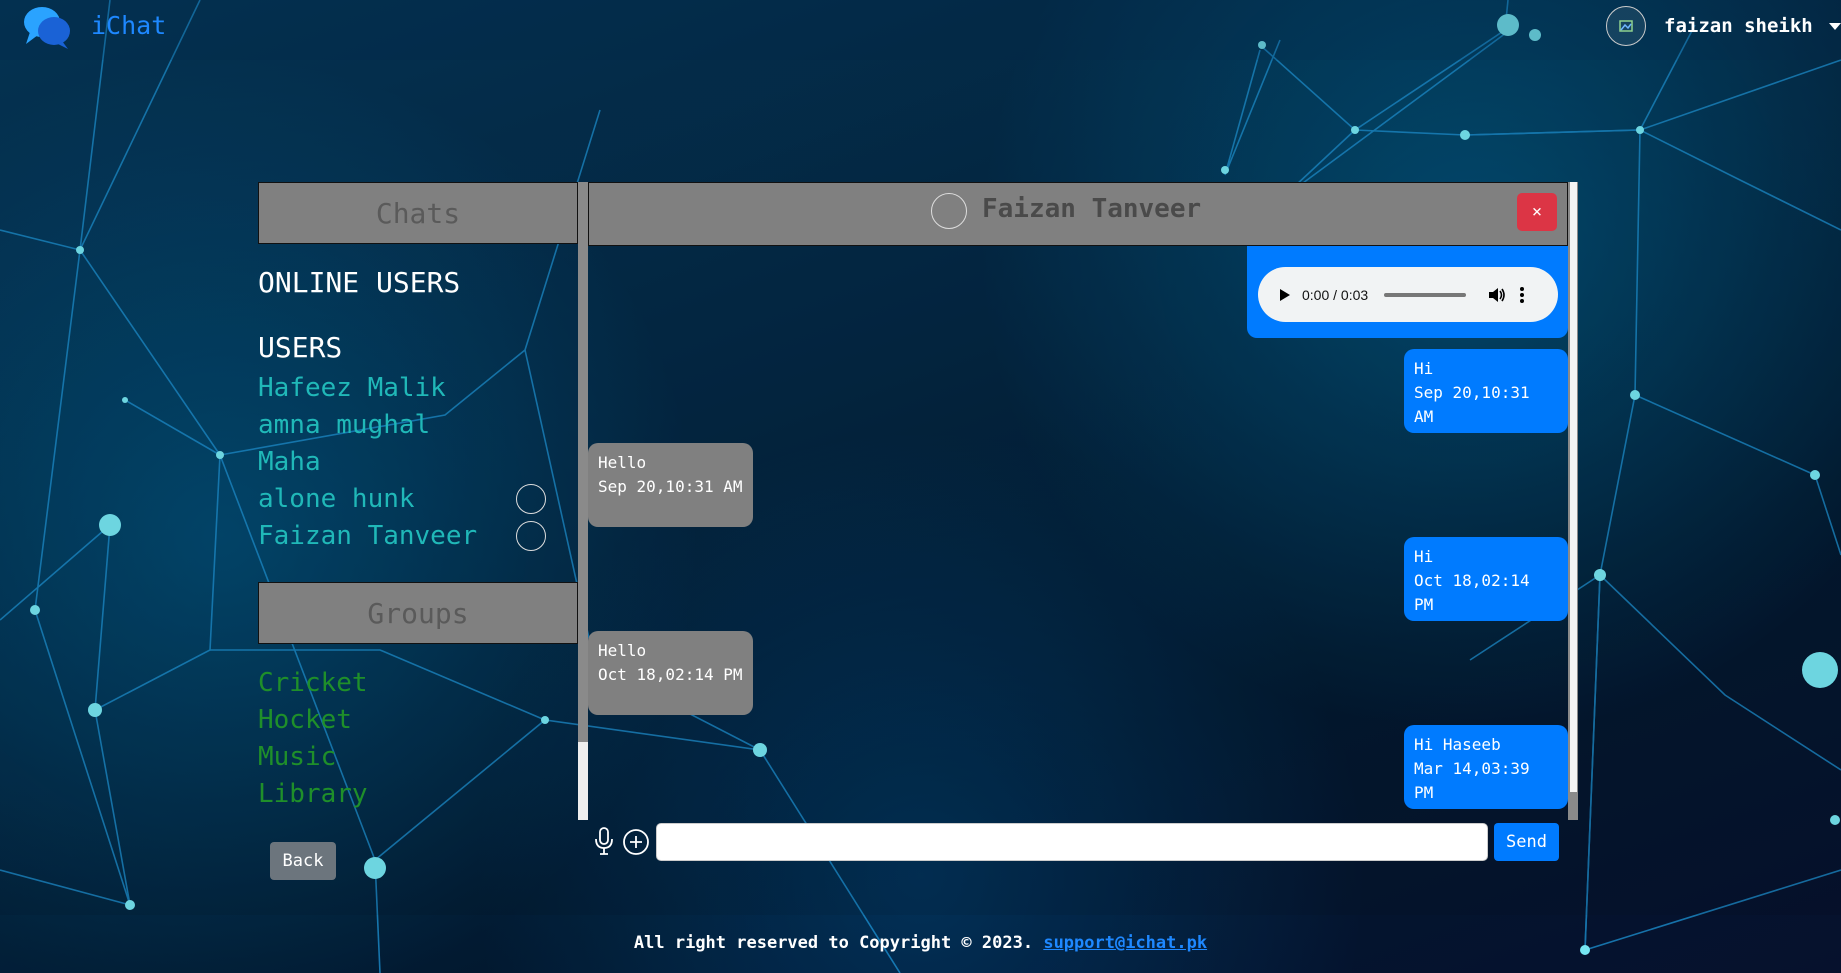 This screenshot has width=1841, height=973. I want to click on microphone-icon, so click(604, 841).